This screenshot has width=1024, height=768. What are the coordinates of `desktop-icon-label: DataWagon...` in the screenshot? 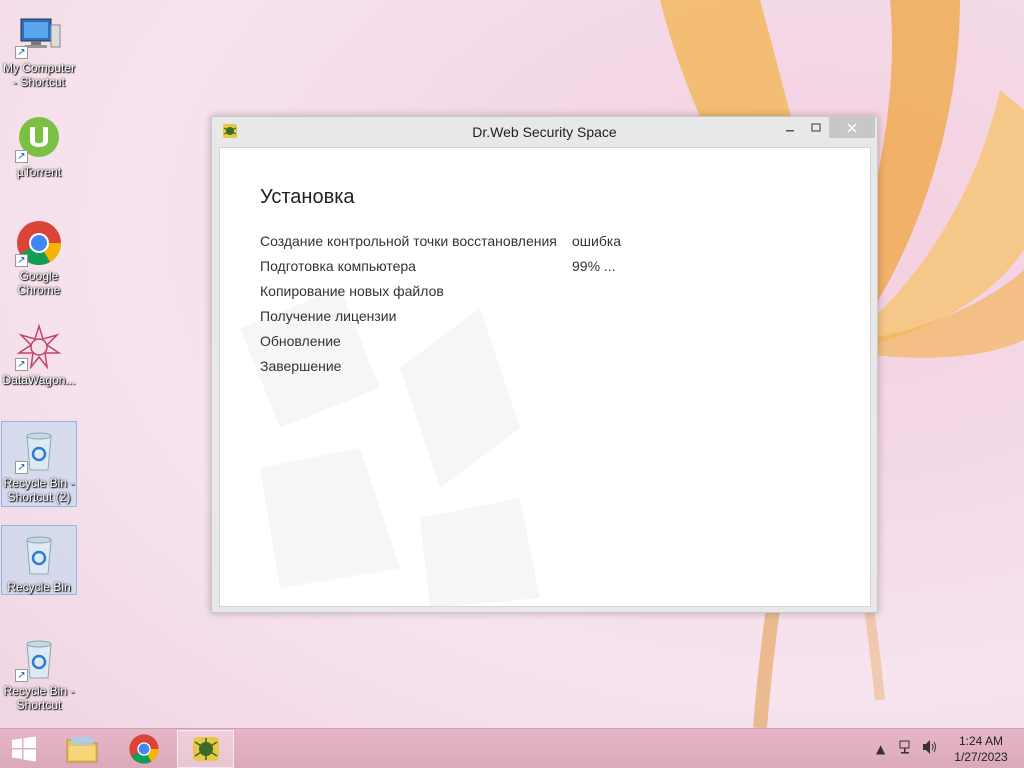 It's located at (39, 380).